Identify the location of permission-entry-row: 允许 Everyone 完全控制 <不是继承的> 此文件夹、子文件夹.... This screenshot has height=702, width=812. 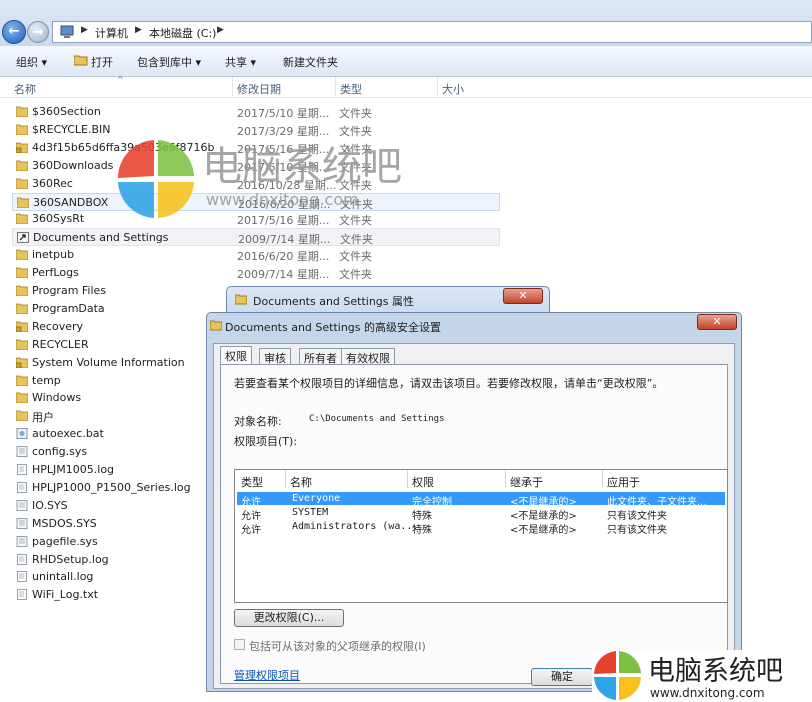
(481, 500).